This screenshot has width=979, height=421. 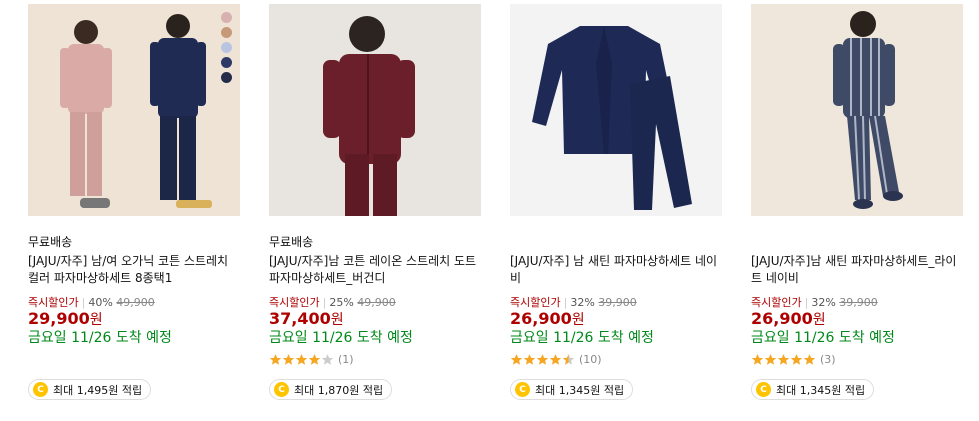 What do you see at coordinates (828, 359) in the screenshot?
I see `review-count: (3)` at bounding box center [828, 359].